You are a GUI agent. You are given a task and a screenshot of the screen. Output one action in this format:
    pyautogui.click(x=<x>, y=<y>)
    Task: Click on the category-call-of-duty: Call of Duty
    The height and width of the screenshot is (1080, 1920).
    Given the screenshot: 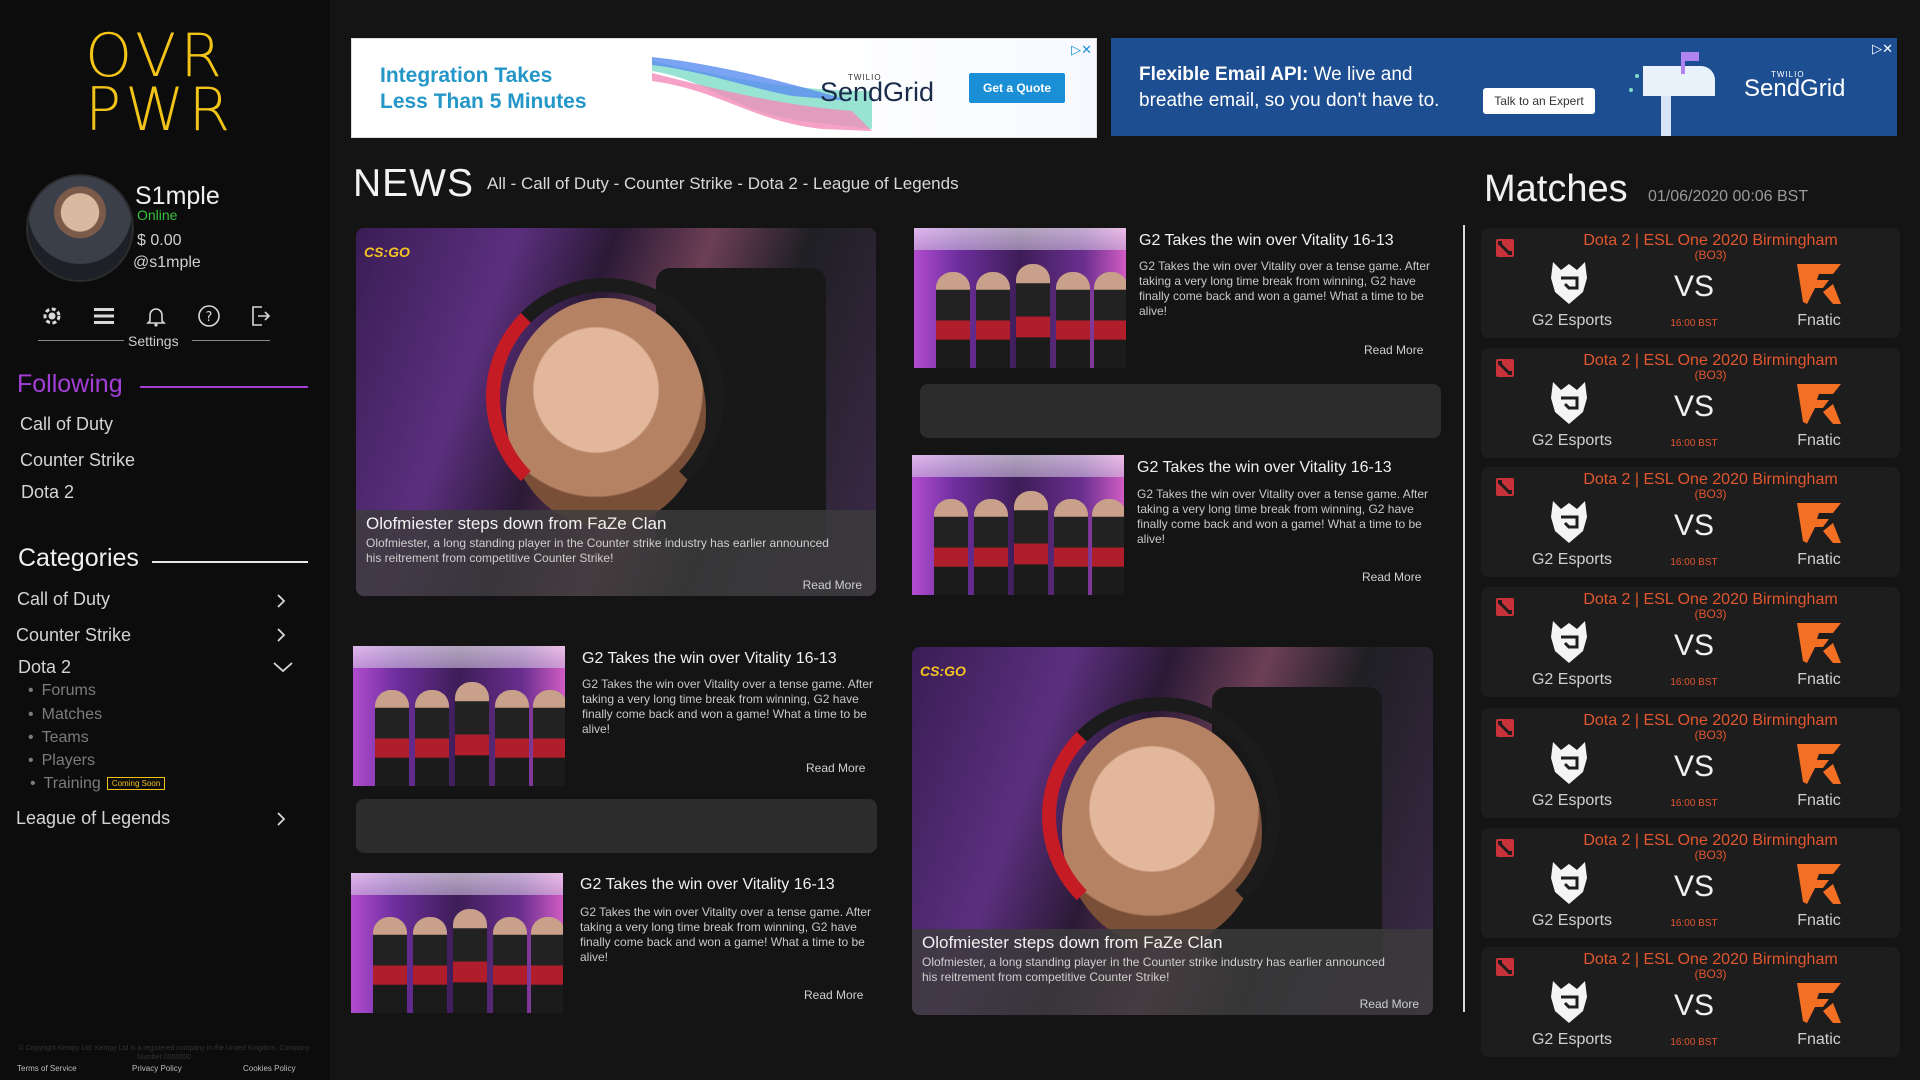 What is the action you would take?
    pyautogui.click(x=63, y=599)
    